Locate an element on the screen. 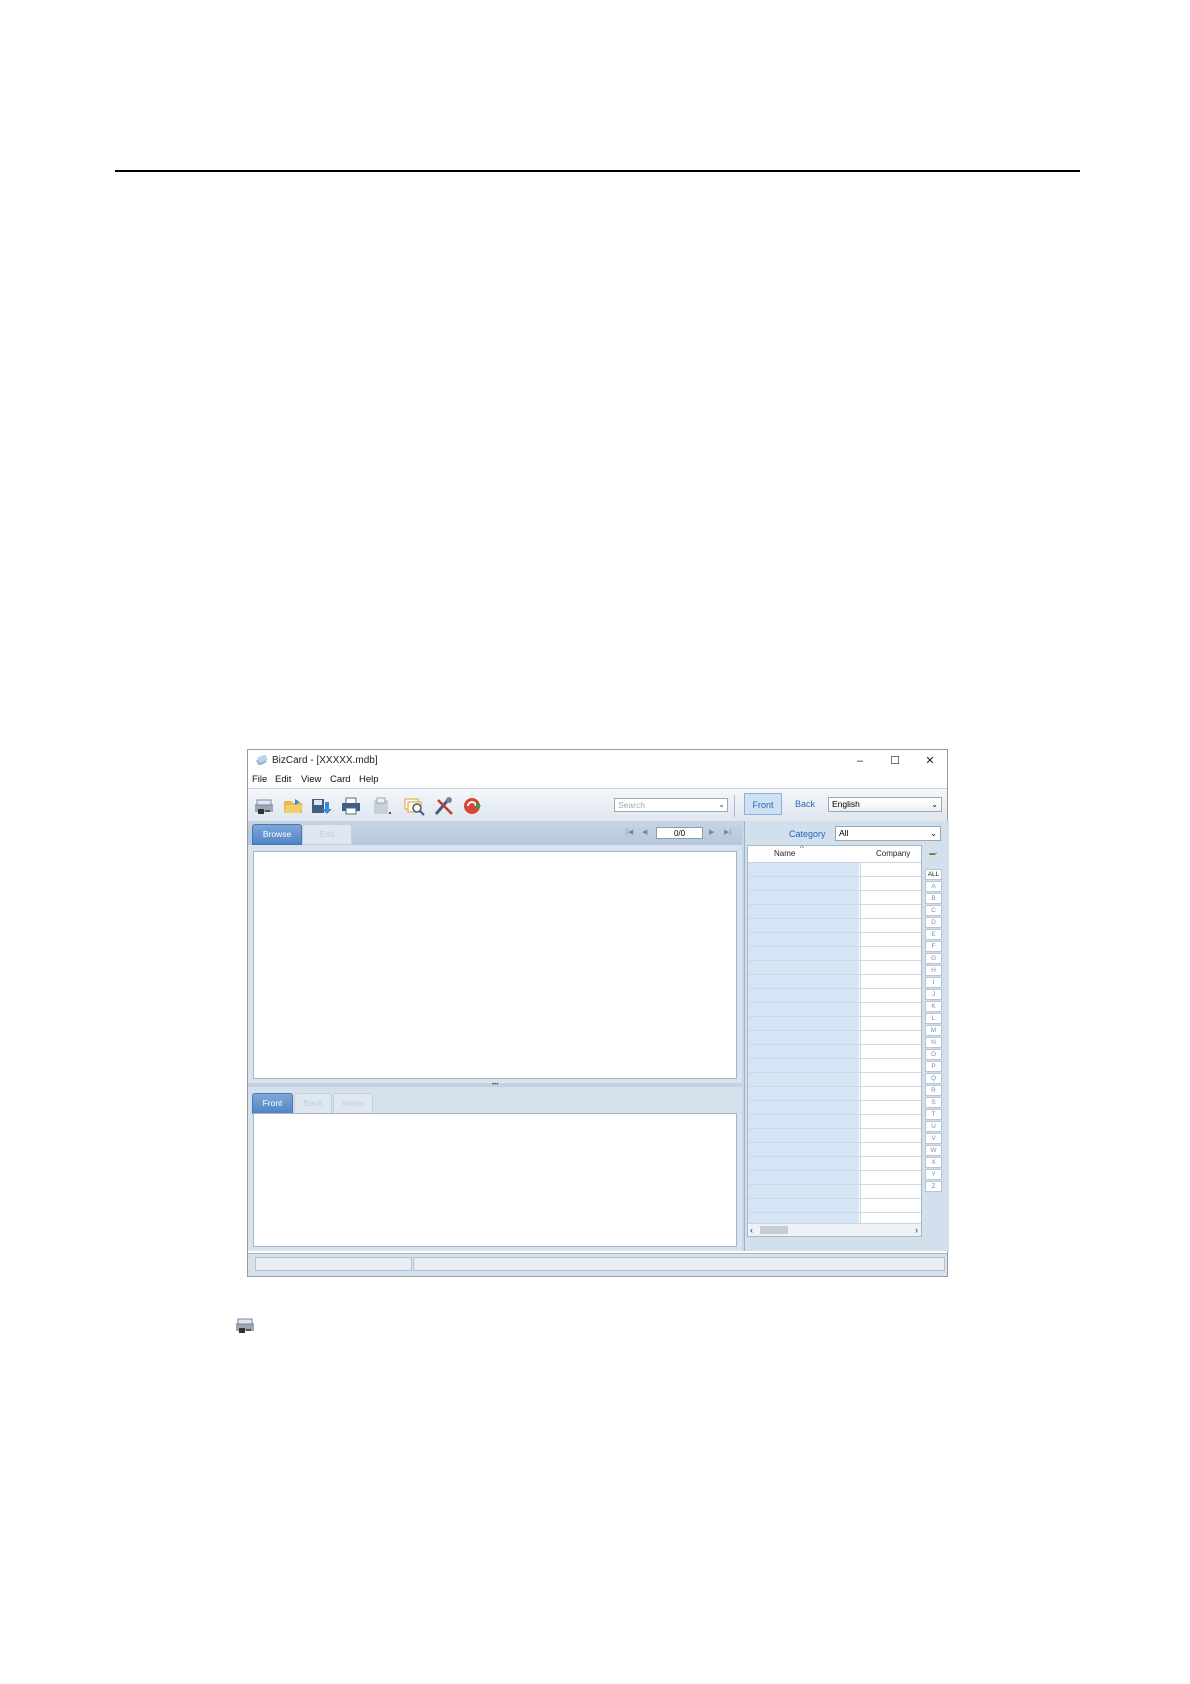 The height and width of the screenshot is (1684, 1190). alpha-index-a: A is located at coordinates (933, 886).